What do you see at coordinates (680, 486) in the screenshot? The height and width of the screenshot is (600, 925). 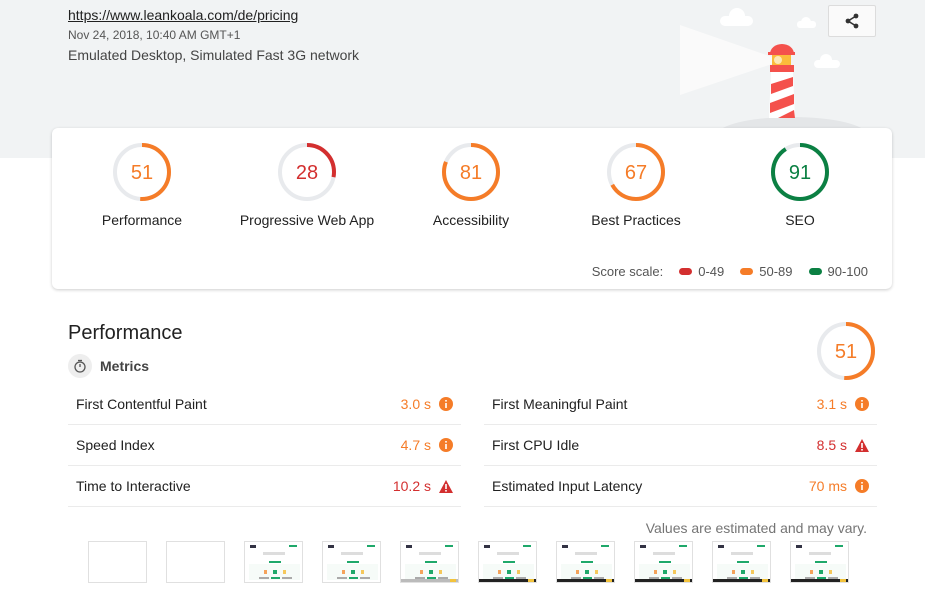 I see `metric-row: Estimated Input Latency 70 ms` at bounding box center [680, 486].